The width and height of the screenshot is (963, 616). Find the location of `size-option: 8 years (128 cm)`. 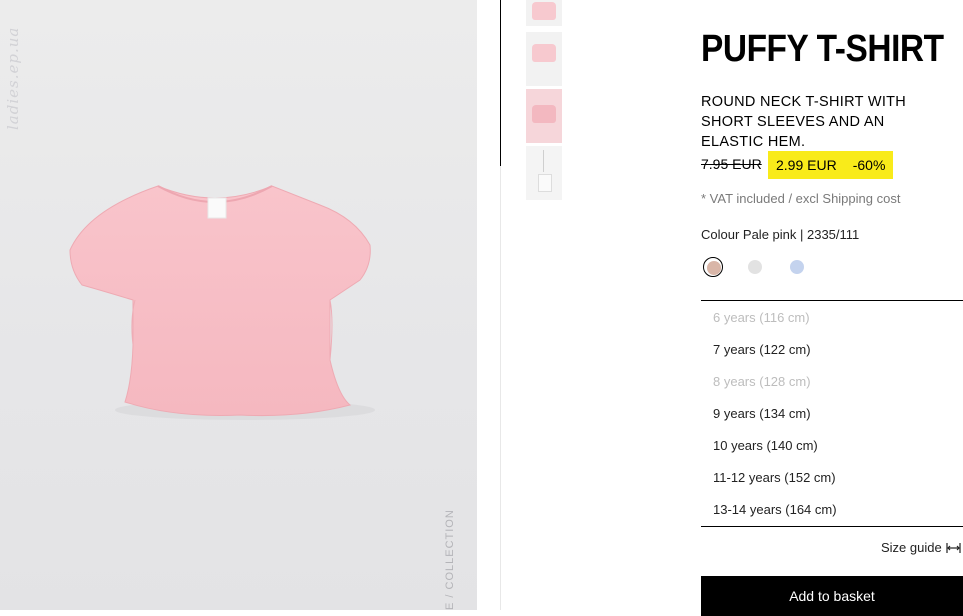

size-option: 8 years (128 cm) is located at coordinates (762, 381).